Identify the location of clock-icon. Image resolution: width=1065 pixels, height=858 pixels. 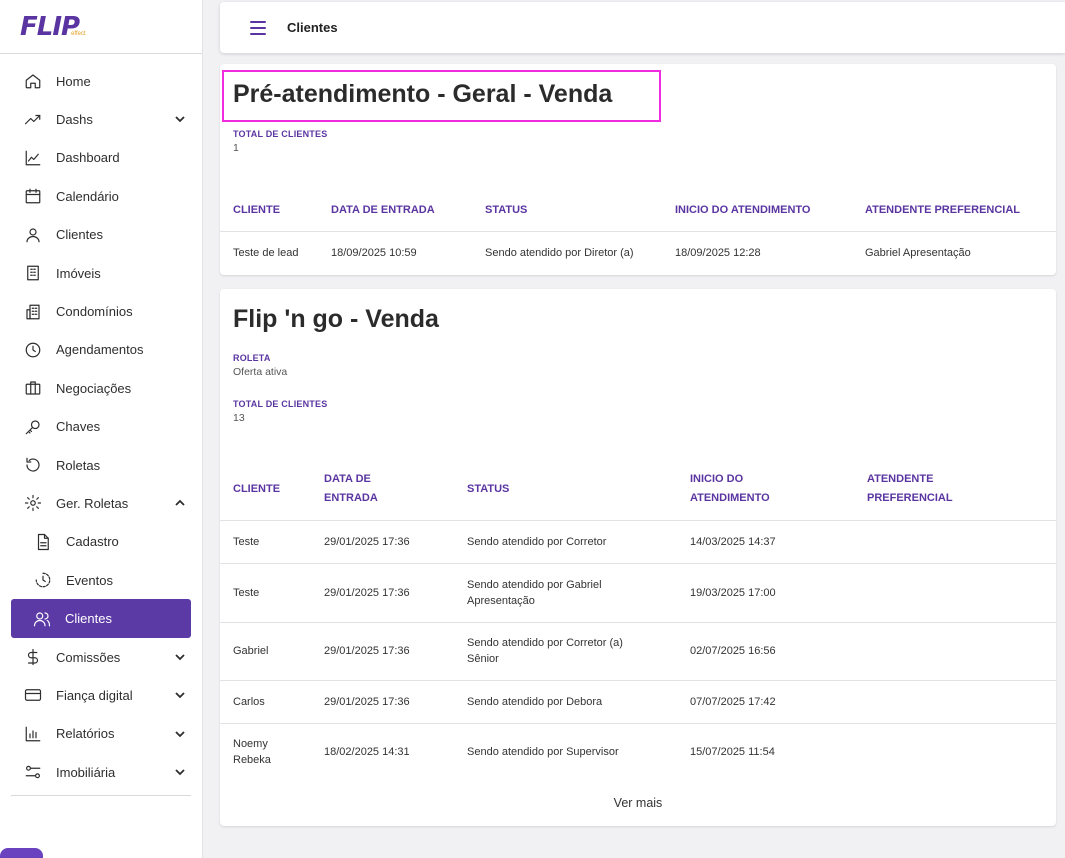
(33, 350).